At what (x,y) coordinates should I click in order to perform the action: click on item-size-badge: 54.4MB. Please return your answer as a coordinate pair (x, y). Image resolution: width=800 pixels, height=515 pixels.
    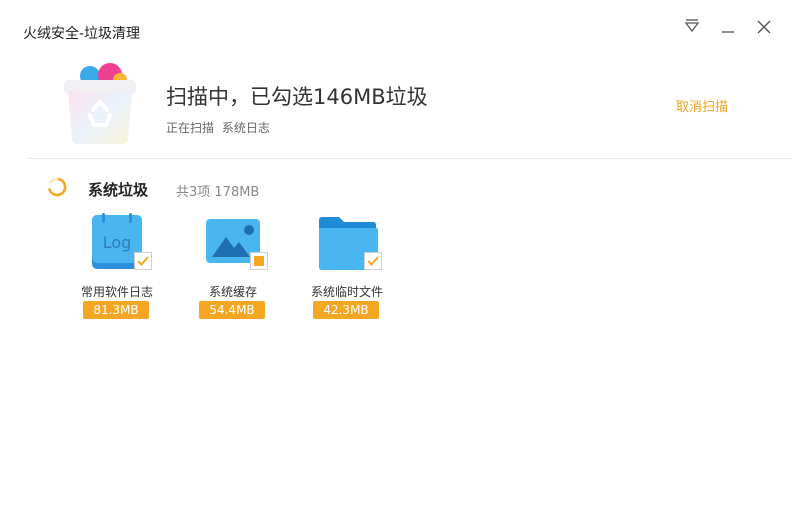
    Looking at the image, I should click on (232, 310).